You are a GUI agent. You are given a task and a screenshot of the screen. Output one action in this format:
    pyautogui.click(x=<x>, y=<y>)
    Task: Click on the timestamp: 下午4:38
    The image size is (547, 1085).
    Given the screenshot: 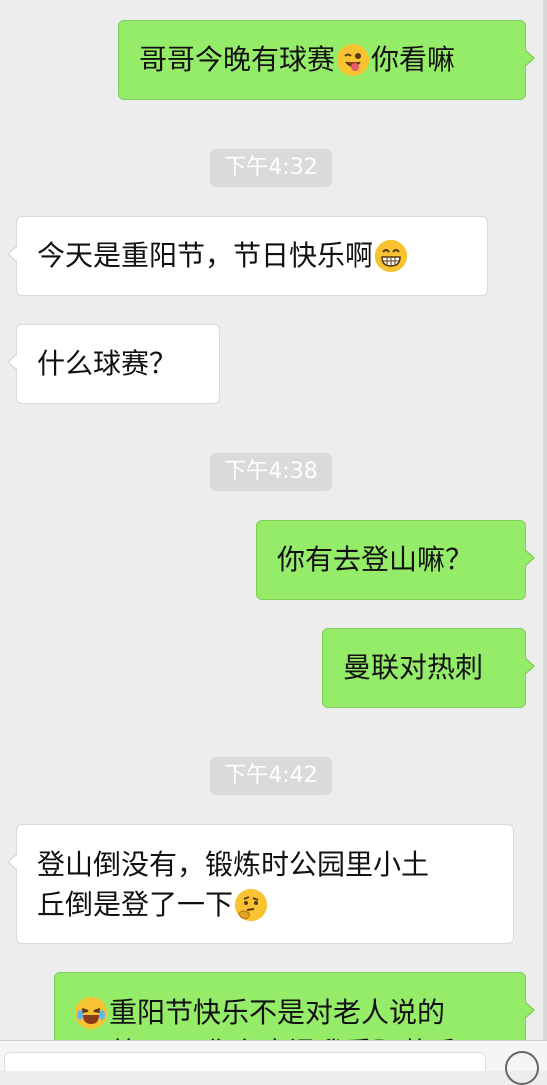 What is the action you would take?
    pyautogui.click(x=271, y=472)
    